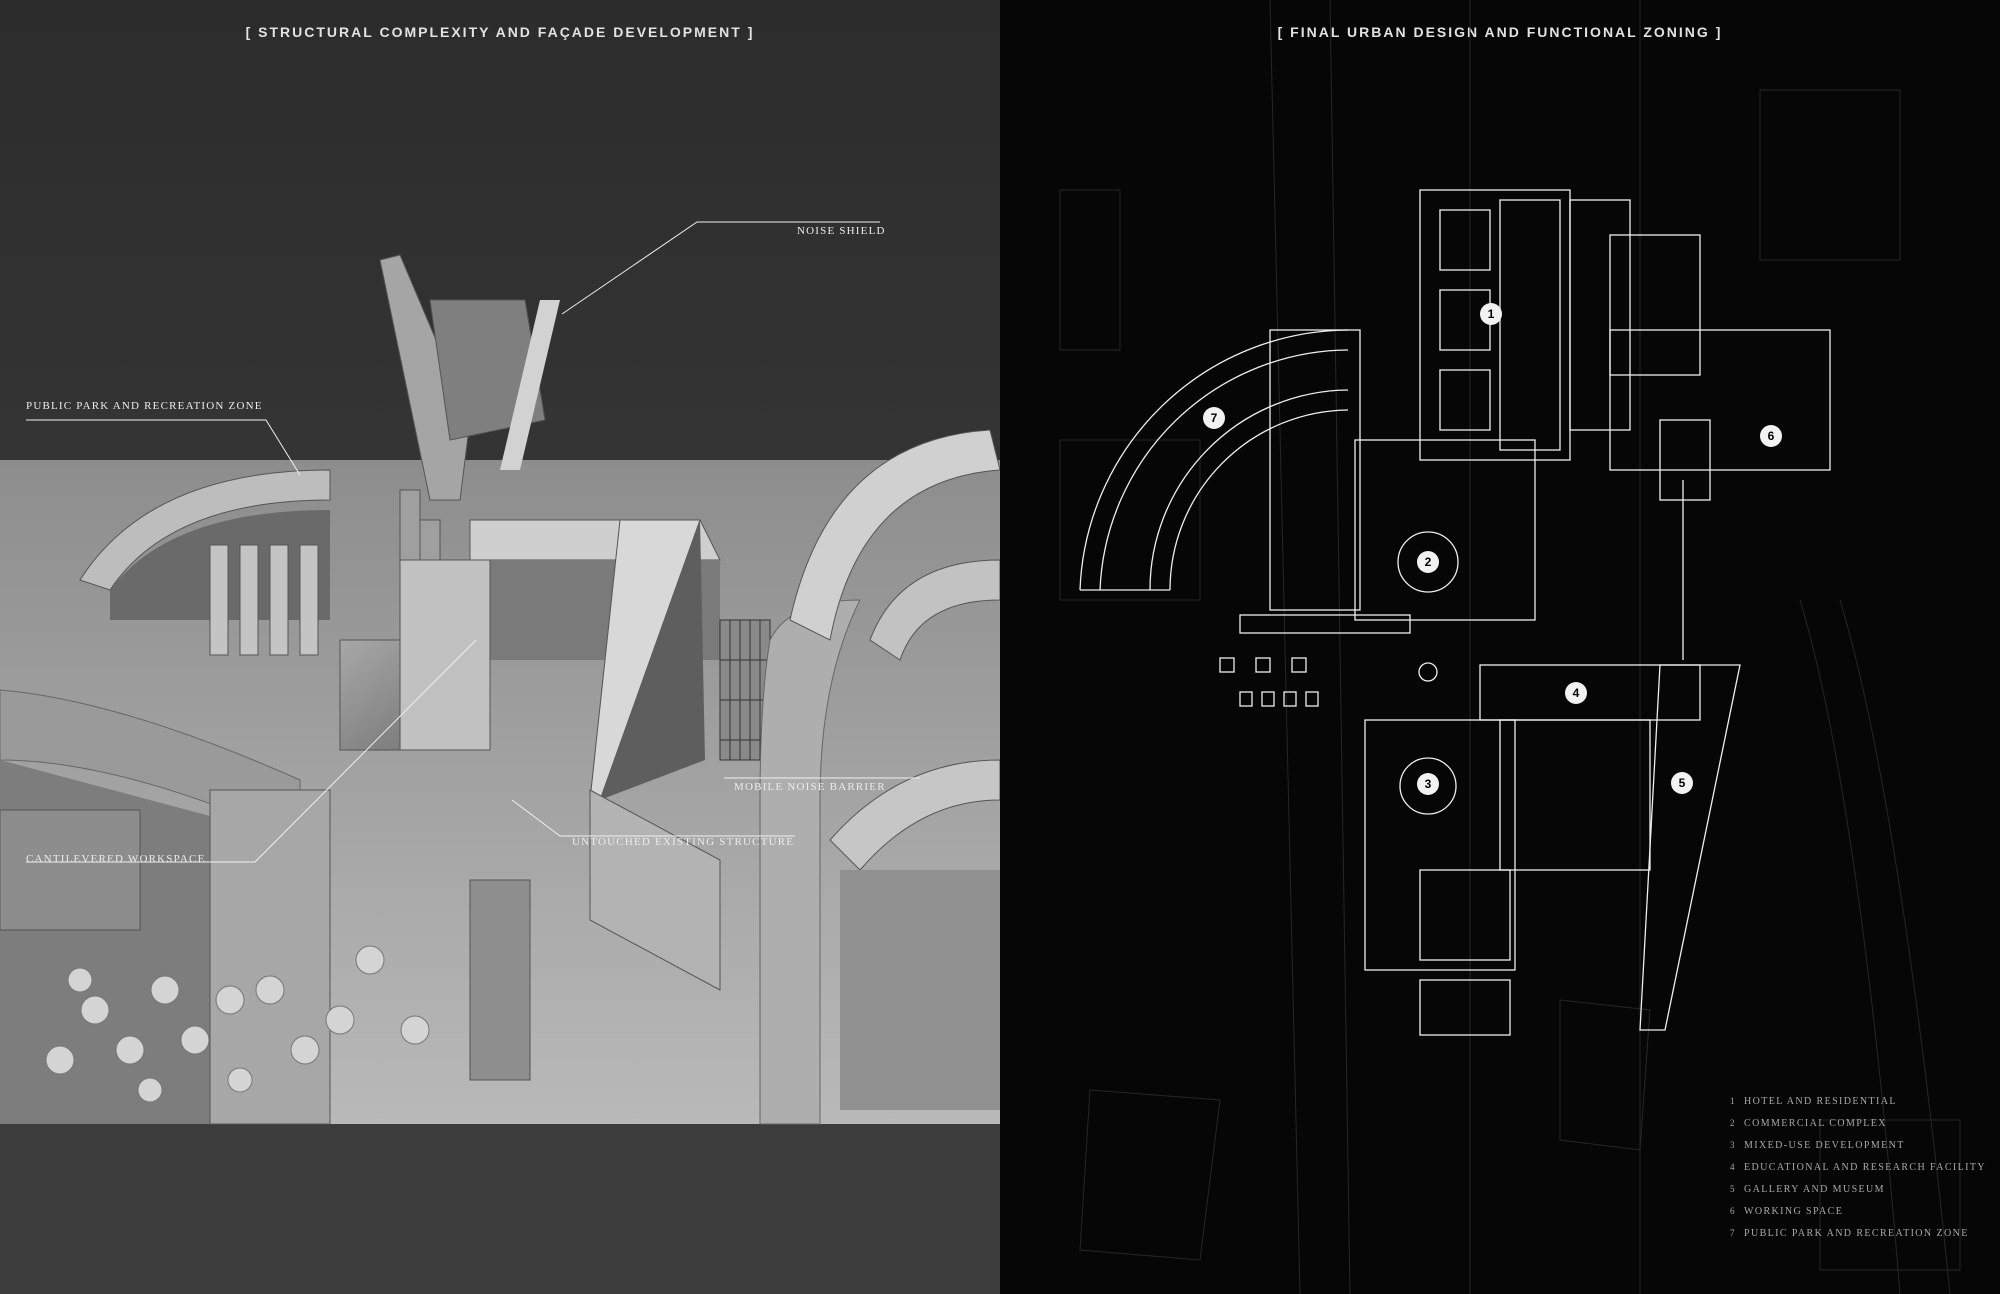  Describe the element at coordinates (1733, 1233) in the screenshot. I see `legend-number: 7` at that location.